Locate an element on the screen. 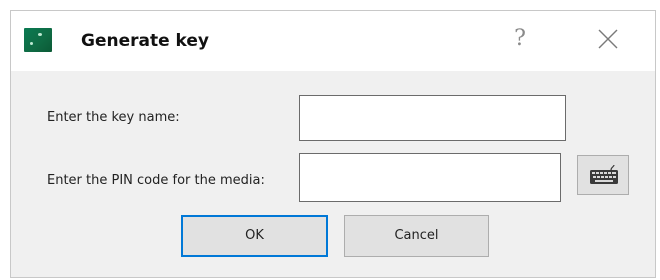 This screenshot has width=660, height=280. app-logo-icon is located at coordinates (38, 40).